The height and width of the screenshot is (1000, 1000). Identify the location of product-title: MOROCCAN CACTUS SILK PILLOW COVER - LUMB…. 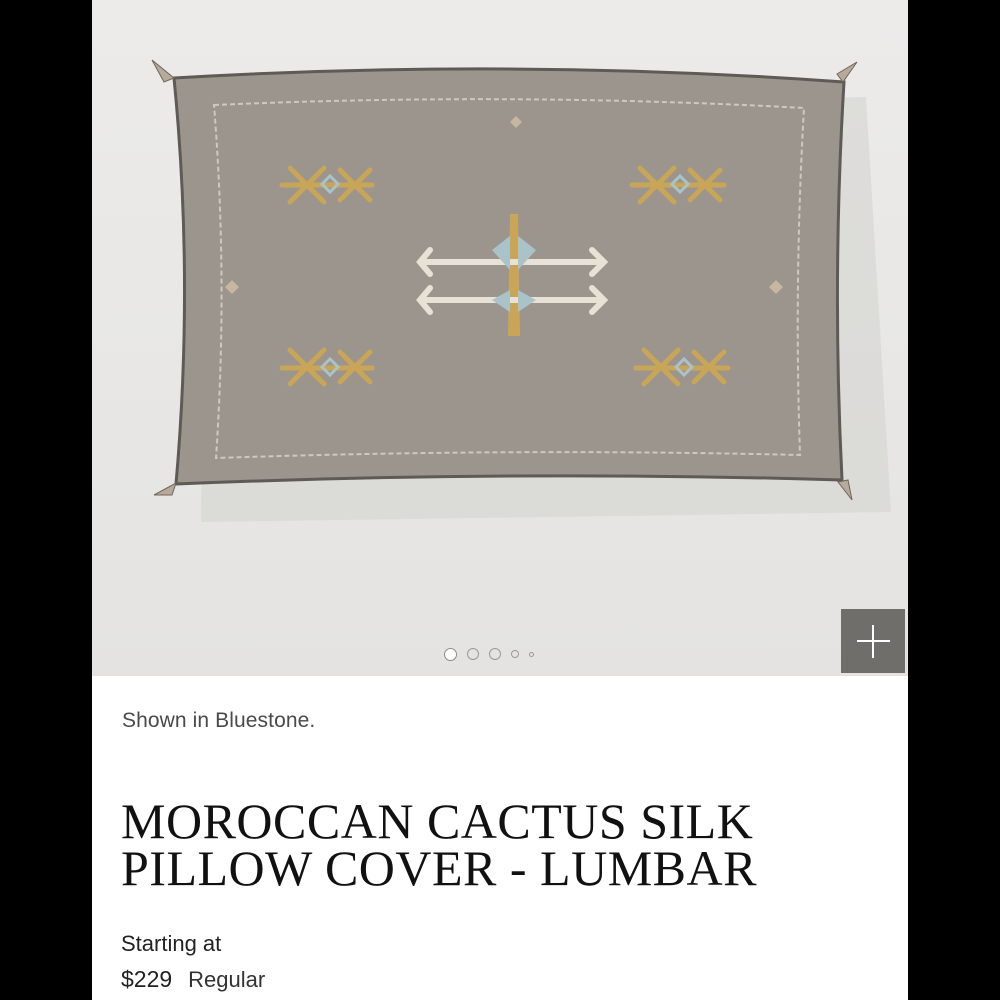
(439, 844).